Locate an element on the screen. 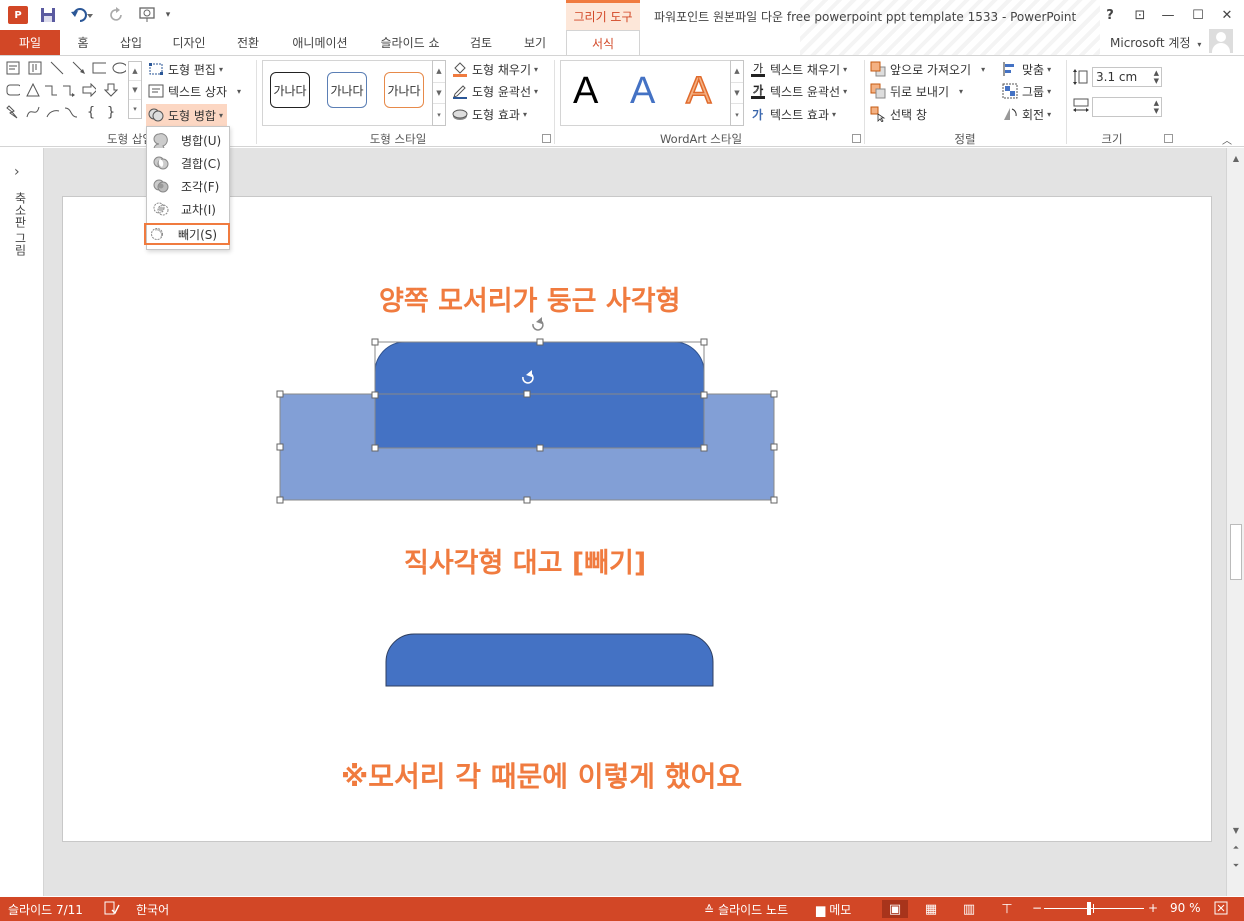 This screenshot has height=921, width=1244. close-button: ✕ is located at coordinates (1227, 15).